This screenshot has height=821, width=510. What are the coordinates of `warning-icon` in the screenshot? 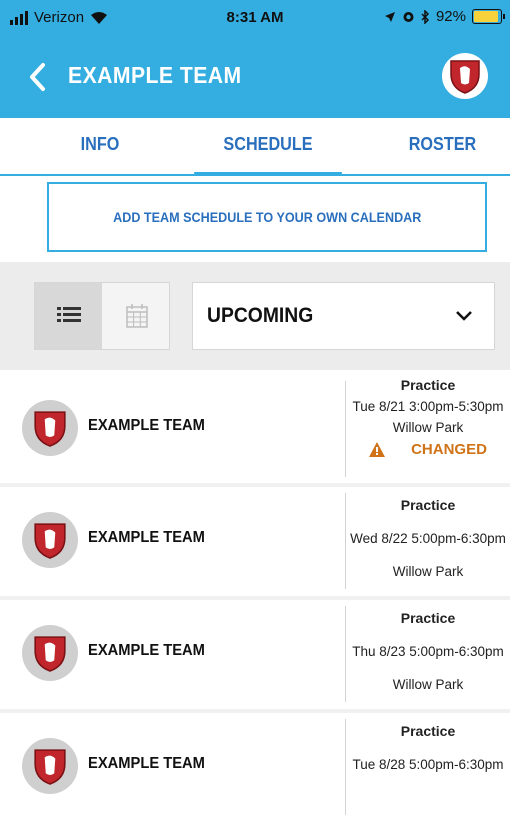 It's located at (377, 449).